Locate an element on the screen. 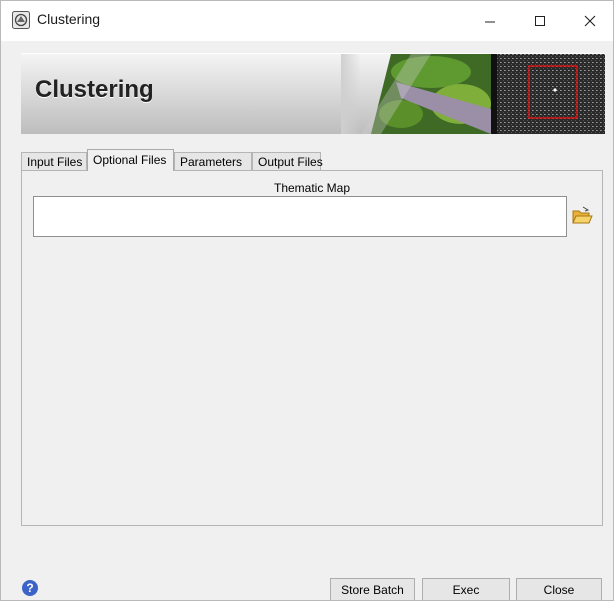  help-icon: ? is located at coordinates (30, 588).